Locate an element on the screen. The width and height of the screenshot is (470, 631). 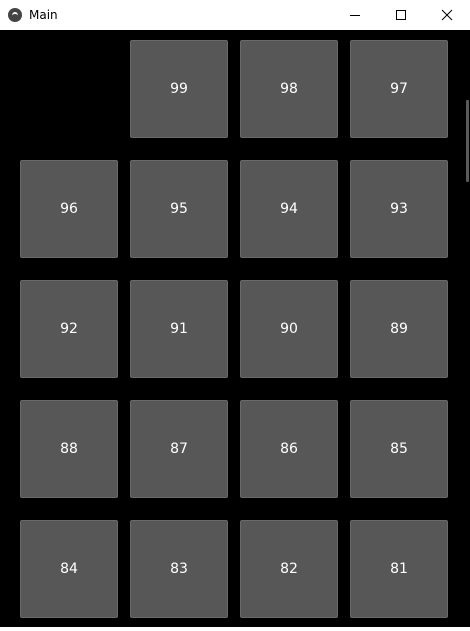
tile-button: 85 is located at coordinates (399, 449).